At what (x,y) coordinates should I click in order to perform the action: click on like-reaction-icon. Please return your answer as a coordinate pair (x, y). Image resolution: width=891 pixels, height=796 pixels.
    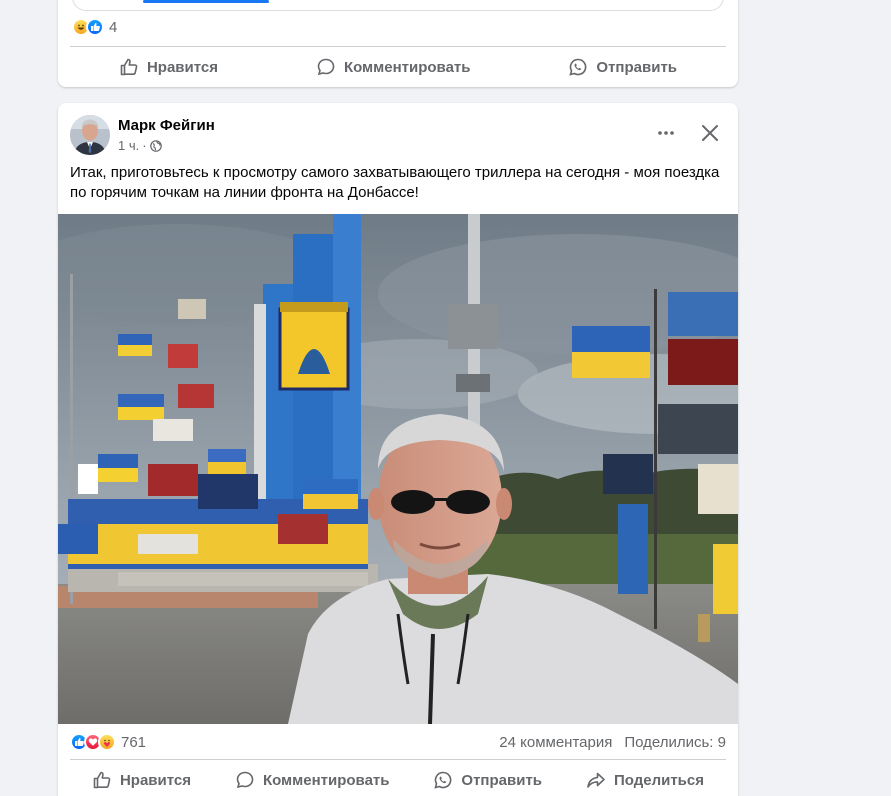
    Looking at the image, I should click on (95, 27).